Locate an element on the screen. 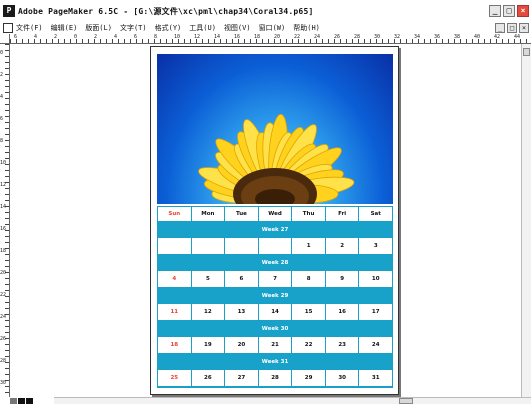 This screenshot has height=404, width=531. week-band: Week 29 is located at coordinates (275, 296).